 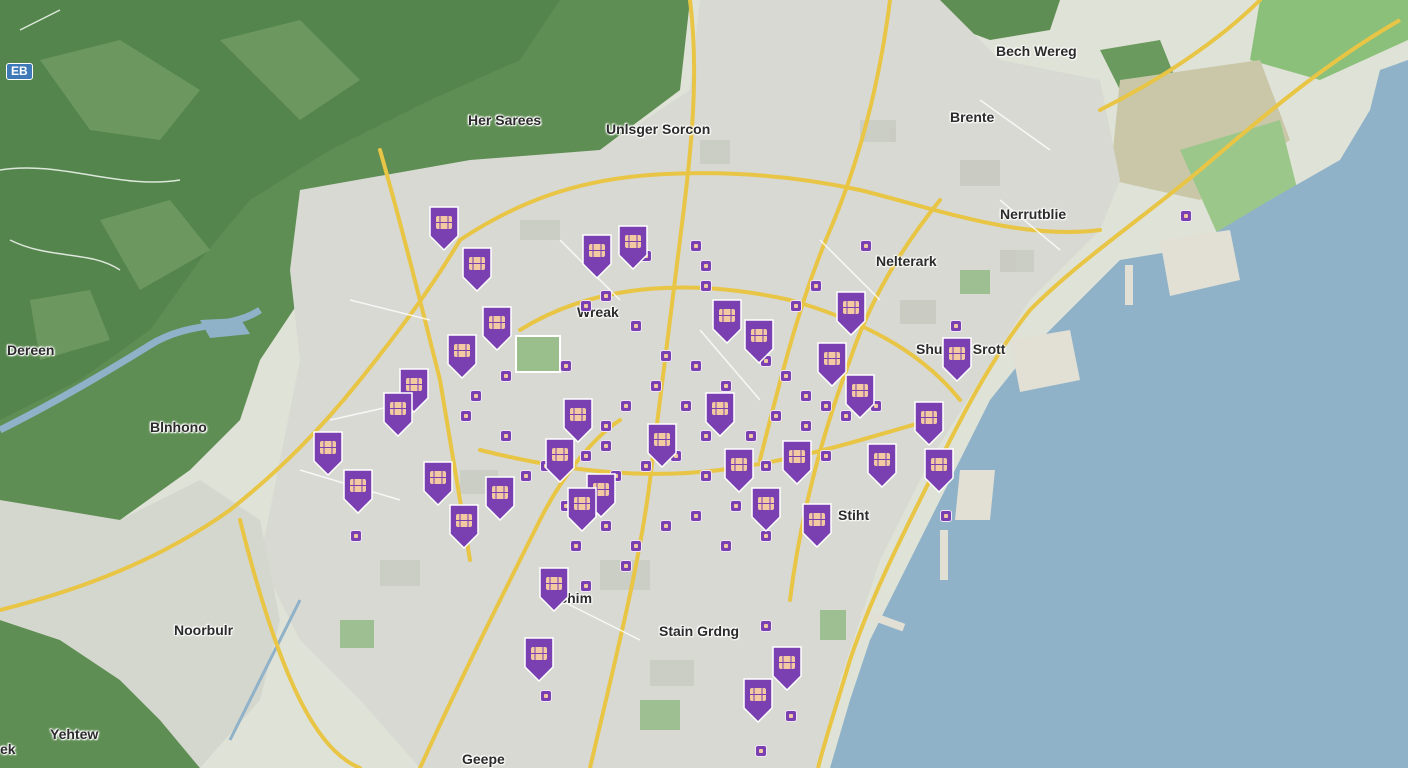 I want to click on place-label-blnhono: Blnhono, so click(x=178, y=427).